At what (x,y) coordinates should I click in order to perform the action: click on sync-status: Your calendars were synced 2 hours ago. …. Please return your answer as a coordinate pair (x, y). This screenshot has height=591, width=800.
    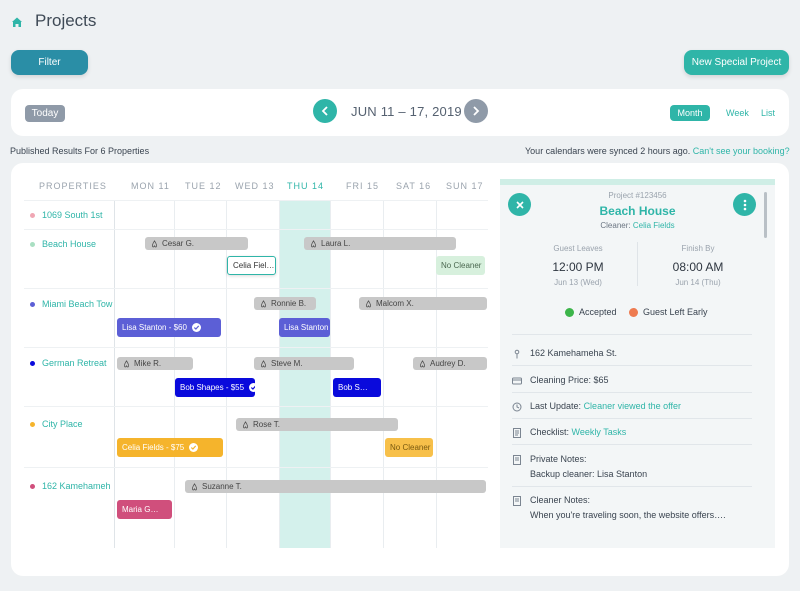
    Looking at the image, I should click on (657, 151).